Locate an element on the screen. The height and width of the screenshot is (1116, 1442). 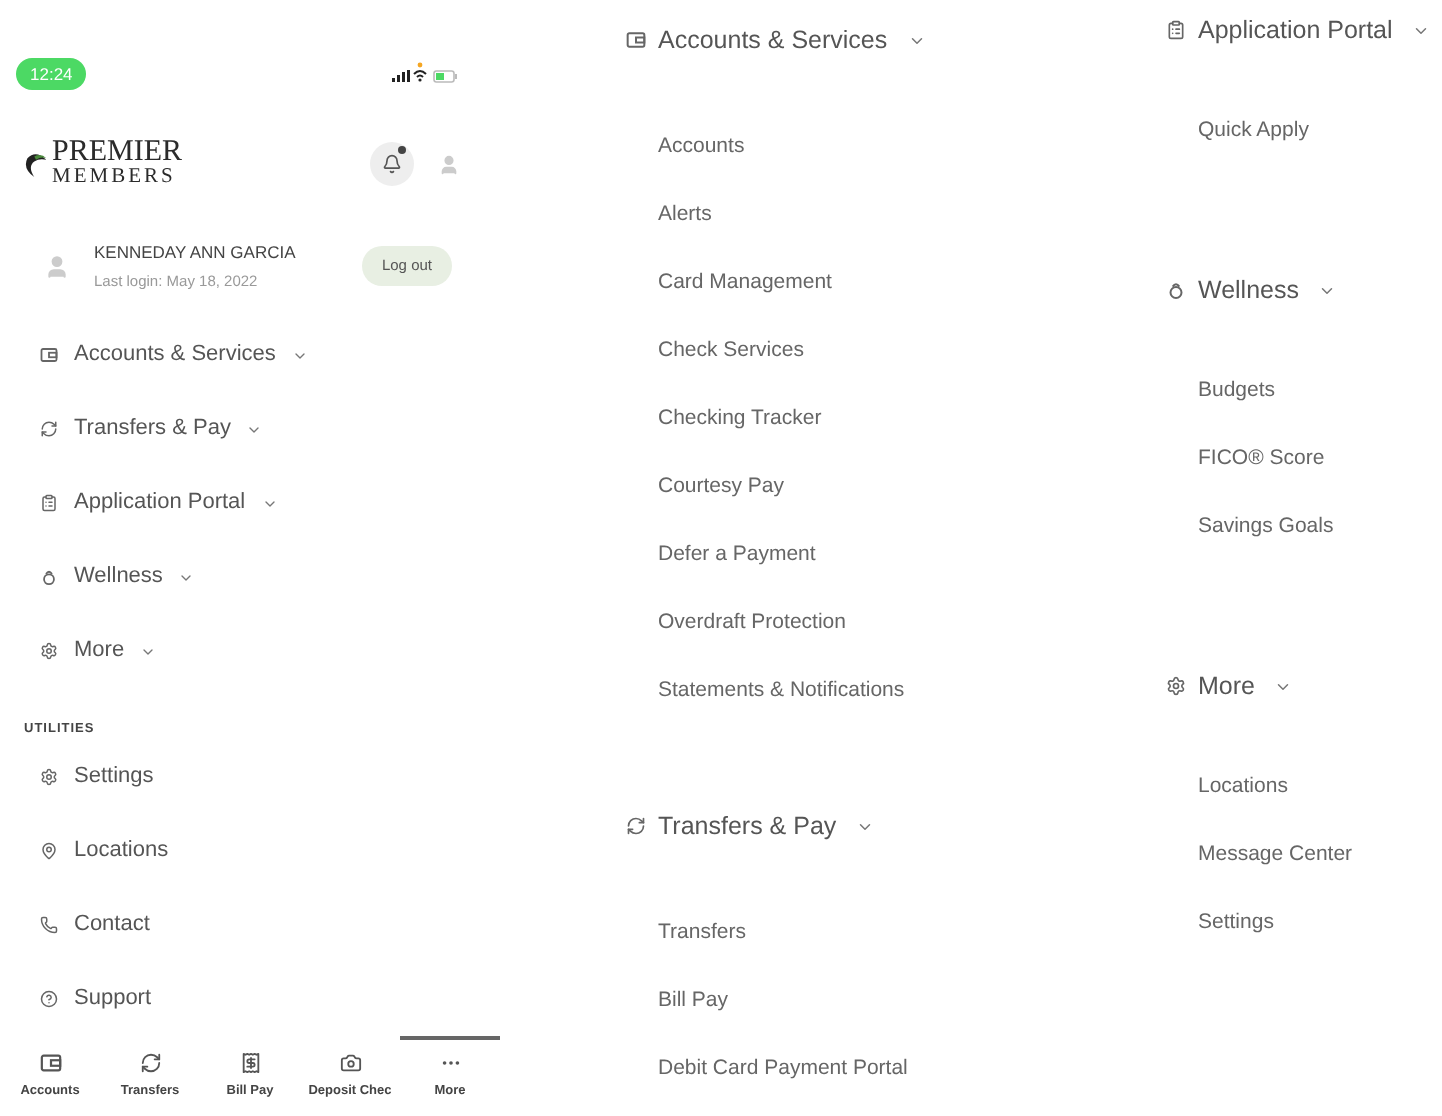
logo-swoosh-icon is located at coordinates (36, 164).